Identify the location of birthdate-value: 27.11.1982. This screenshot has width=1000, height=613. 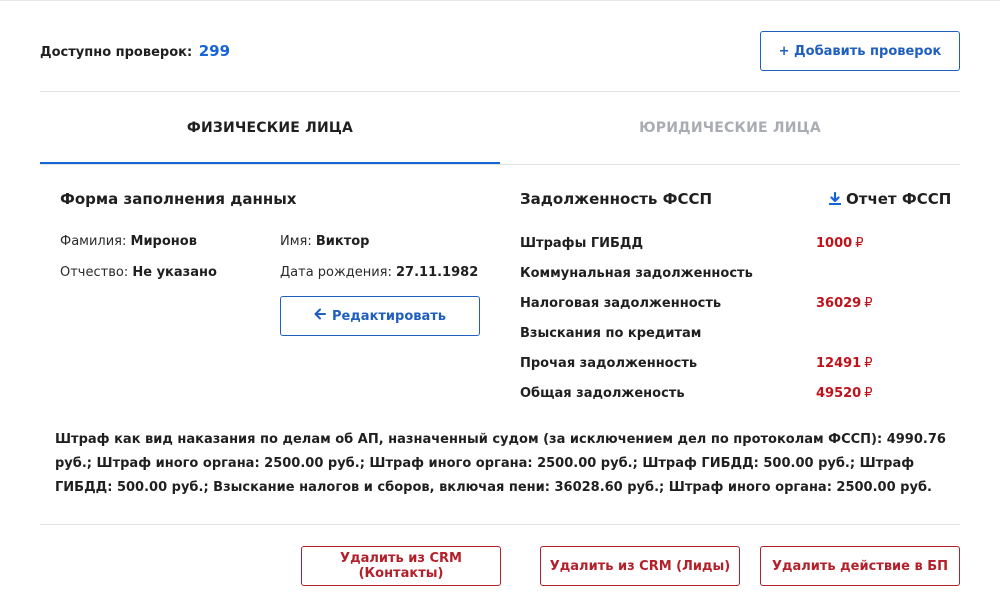
(437, 272).